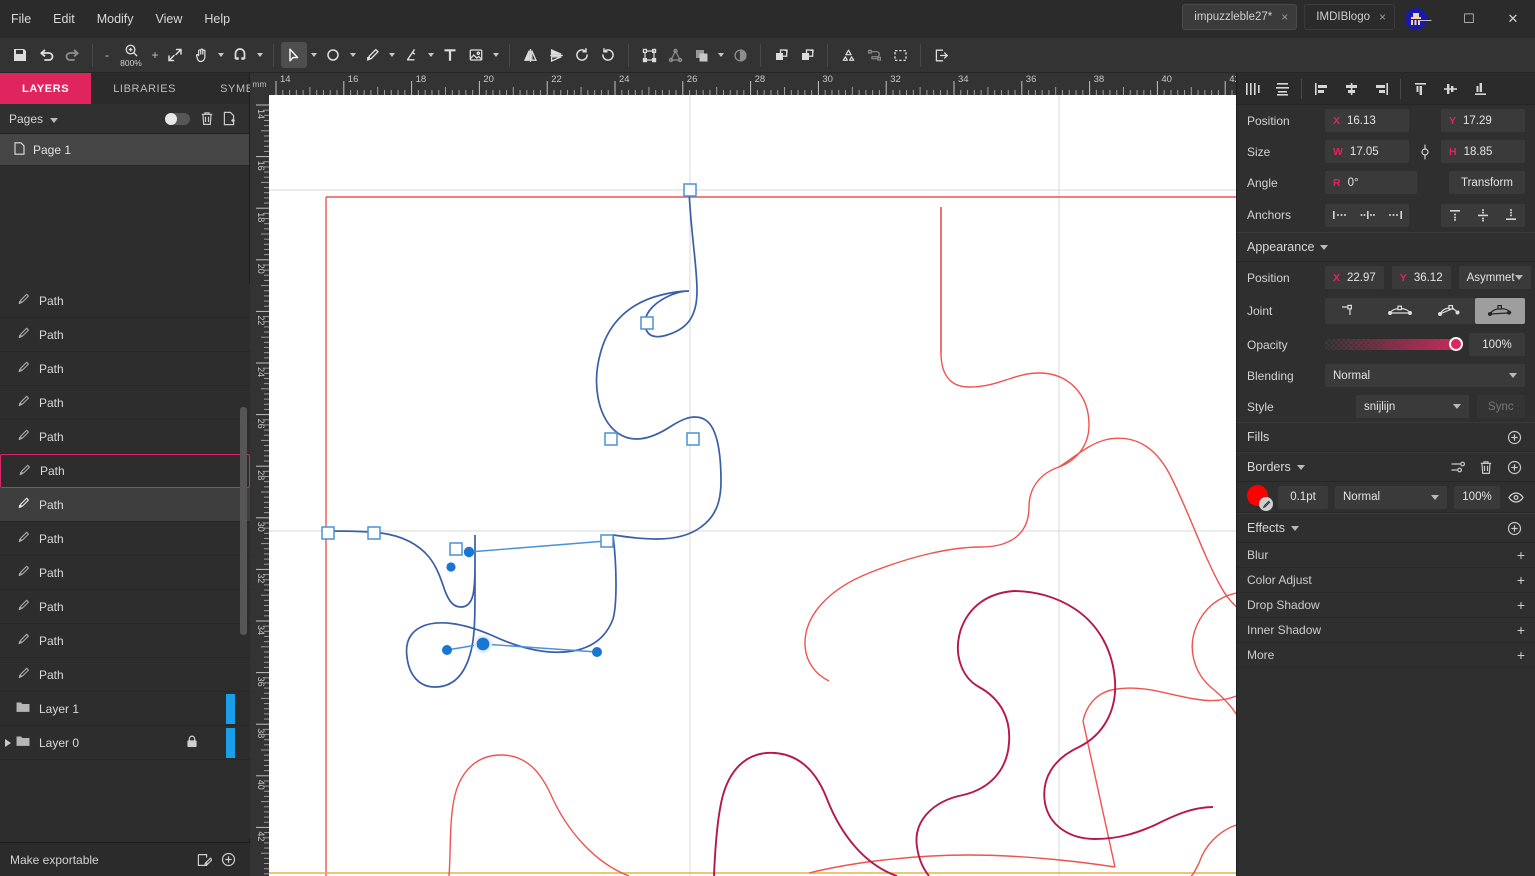 Image resolution: width=1535 pixels, height=876 pixels. Describe the element at coordinates (1450, 89) in the screenshot. I see `align-middle-icon` at that location.